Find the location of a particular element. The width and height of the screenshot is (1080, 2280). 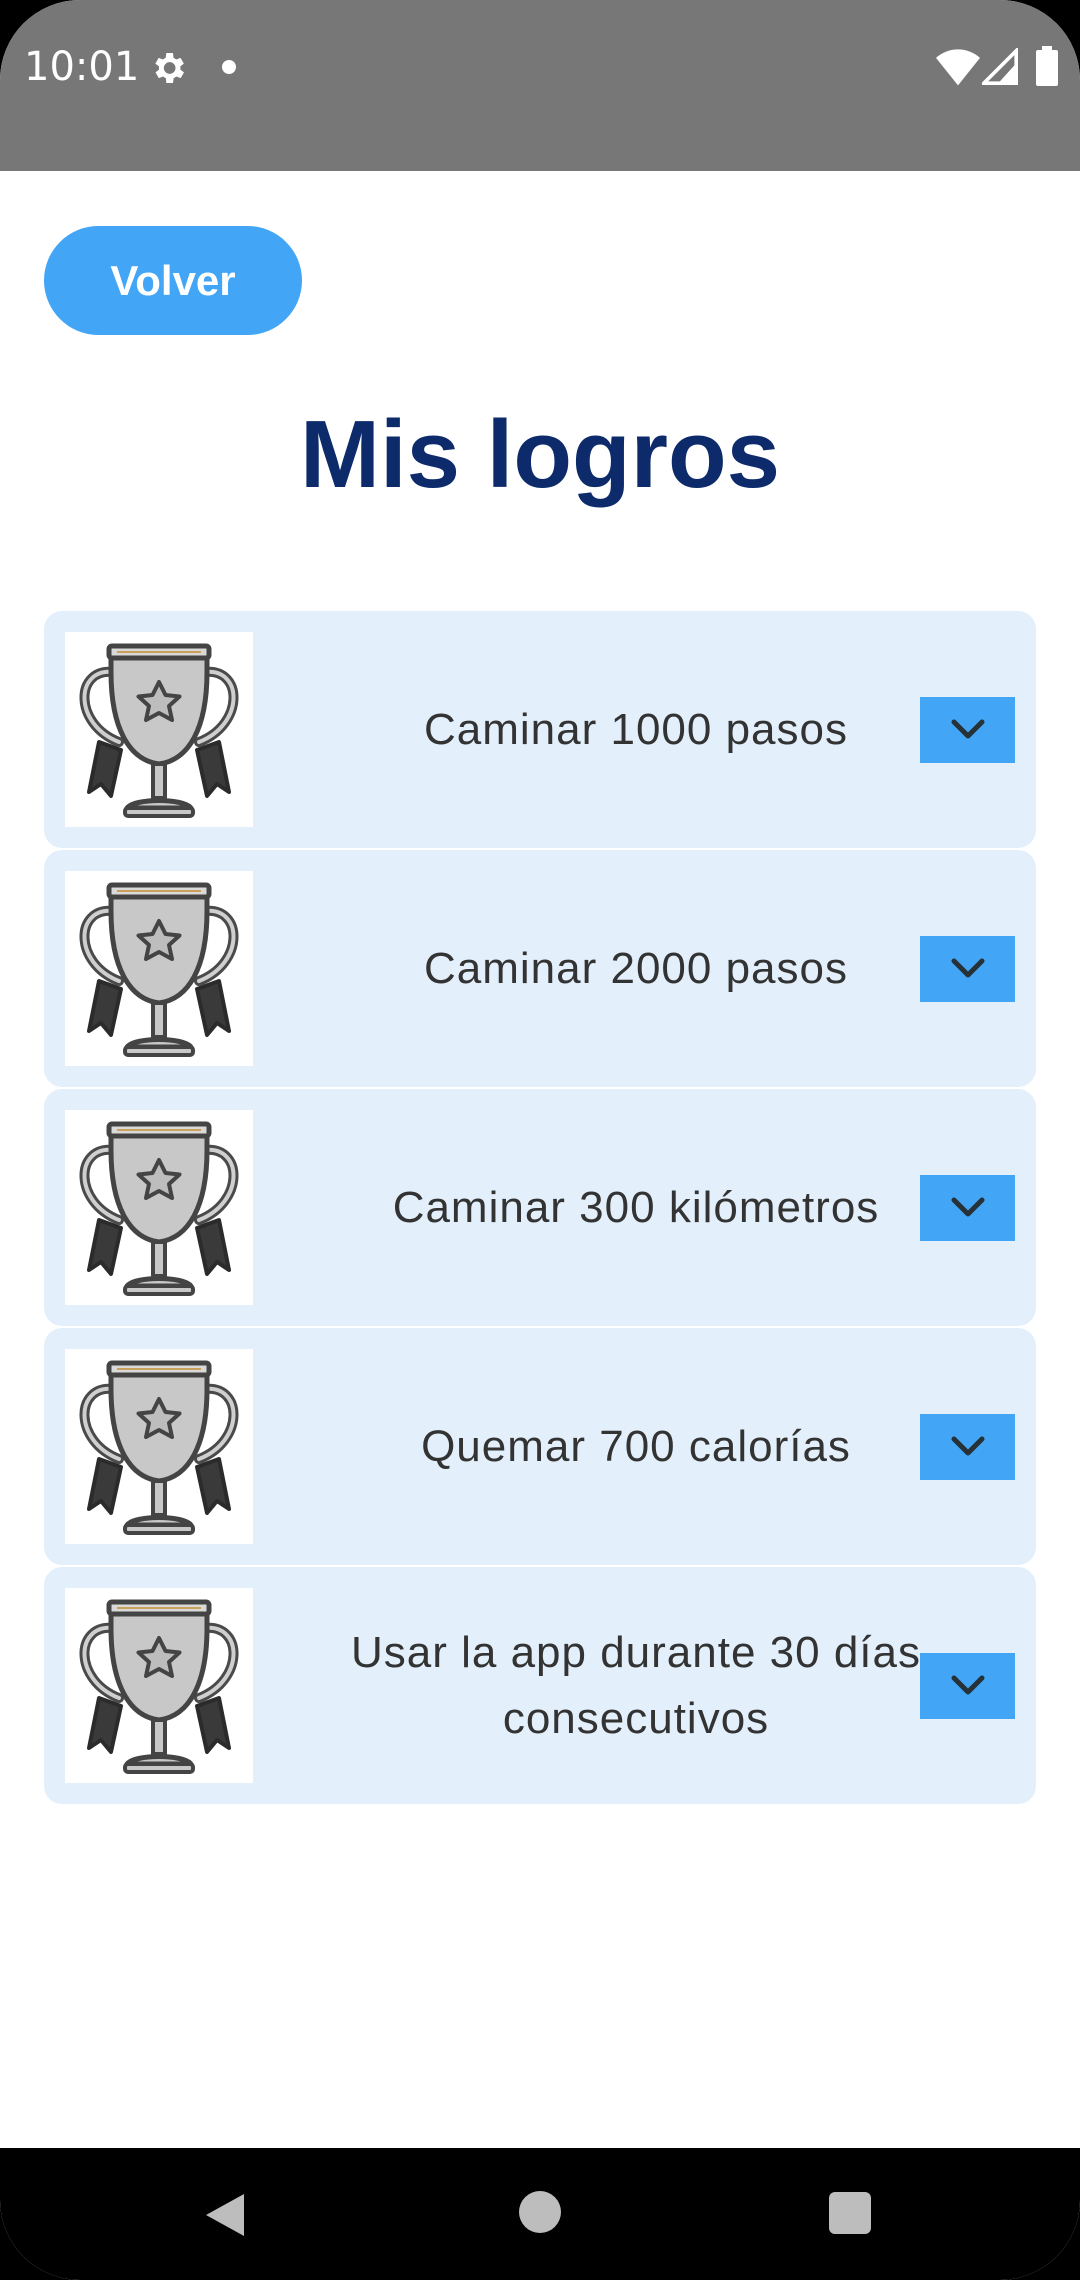

achievement-card: Usar la app durante 30 días consecutivos is located at coordinates (540, 1685).